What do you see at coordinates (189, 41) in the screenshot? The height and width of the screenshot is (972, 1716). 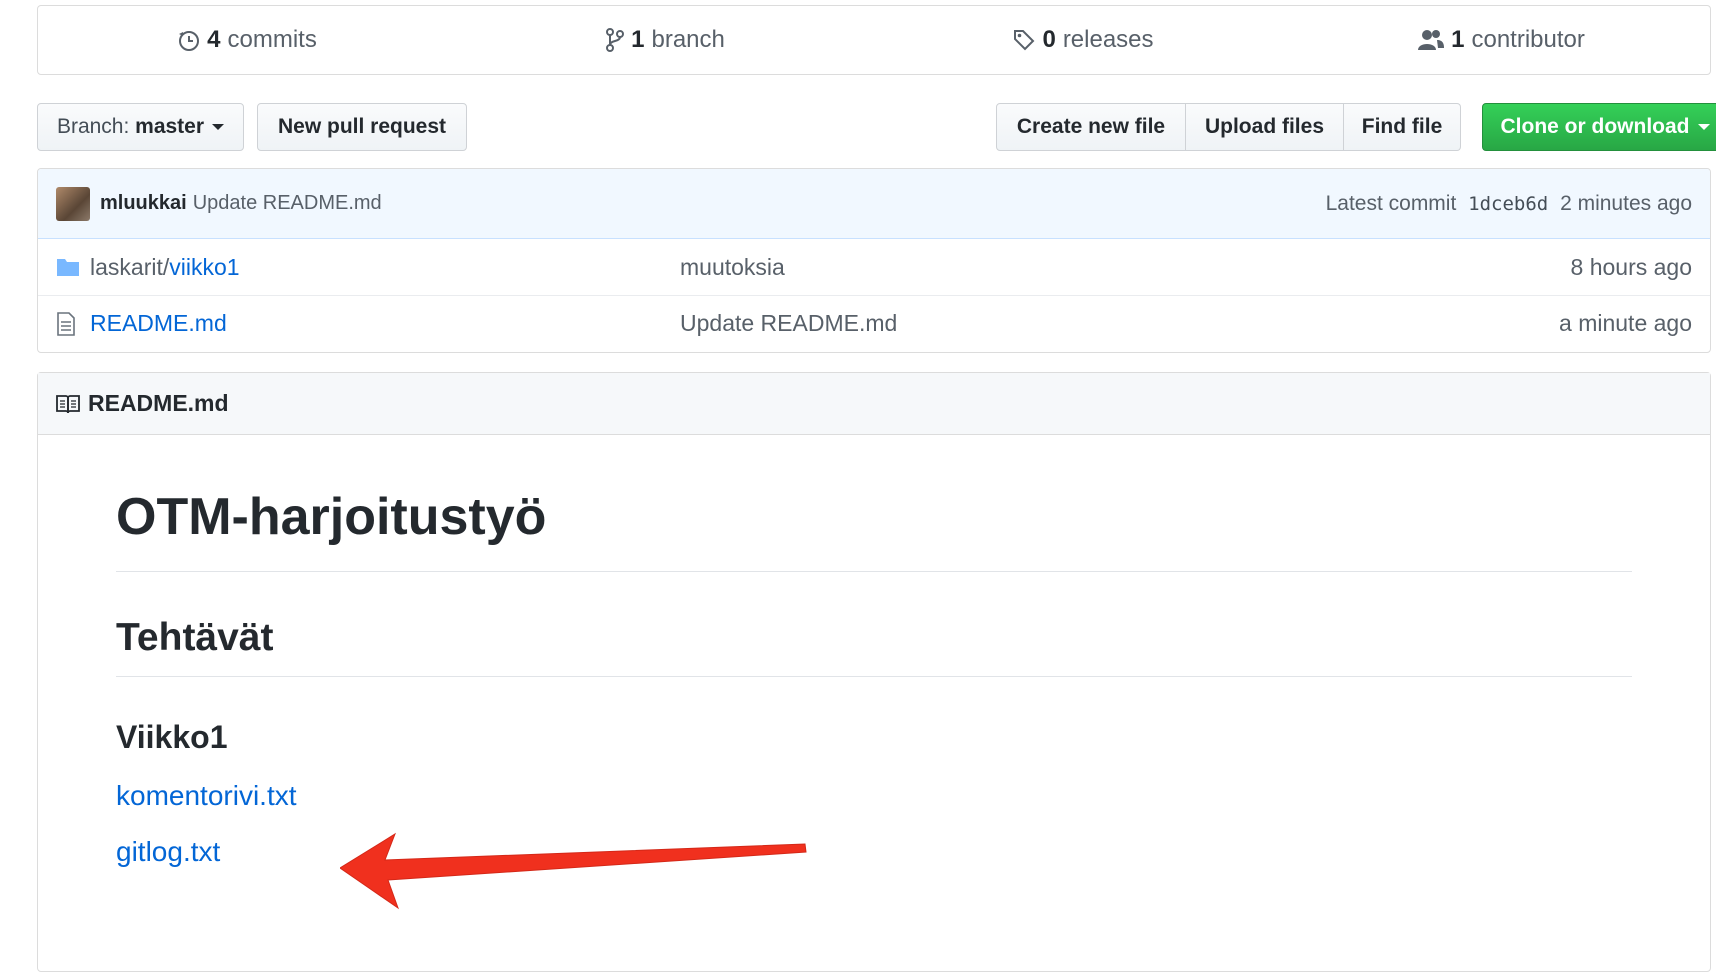 I see `history-icon` at bounding box center [189, 41].